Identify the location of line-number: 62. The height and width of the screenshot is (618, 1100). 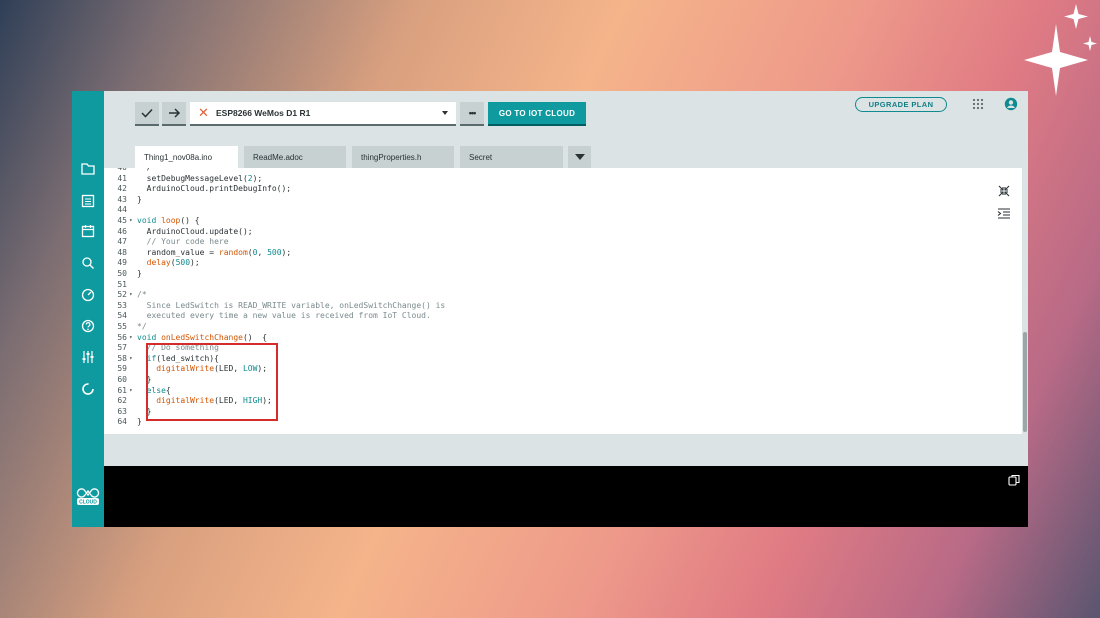
(122, 401).